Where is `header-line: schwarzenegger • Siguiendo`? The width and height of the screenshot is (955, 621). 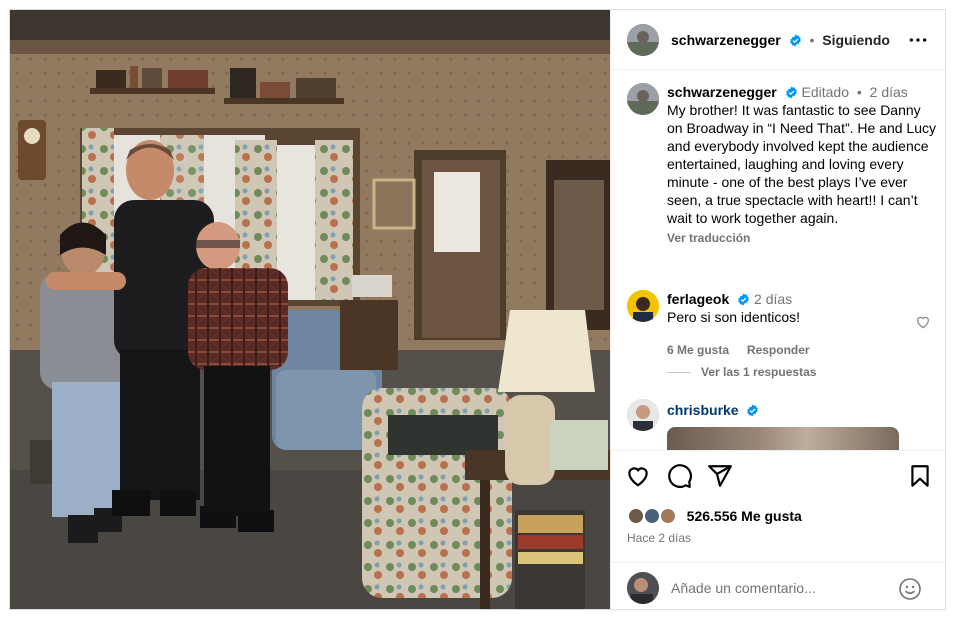 header-line: schwarzenegger • Siguiendo is located at coordinates (780, 40).